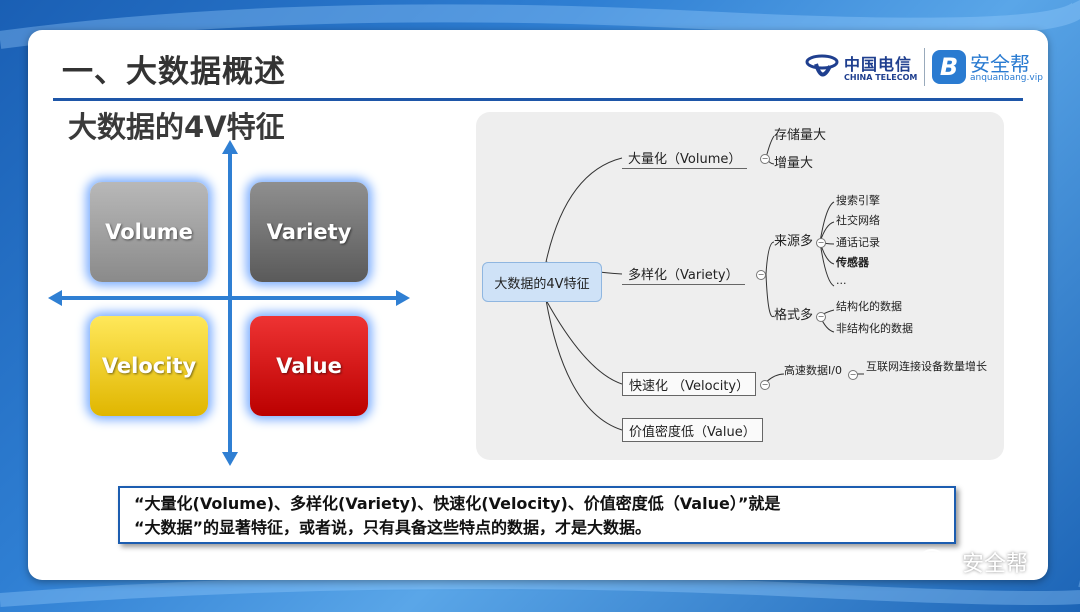 This screenshot has height=612, width=1080. I want to click on mindmap-source-1: 搜索引擎, so click(858, 200).